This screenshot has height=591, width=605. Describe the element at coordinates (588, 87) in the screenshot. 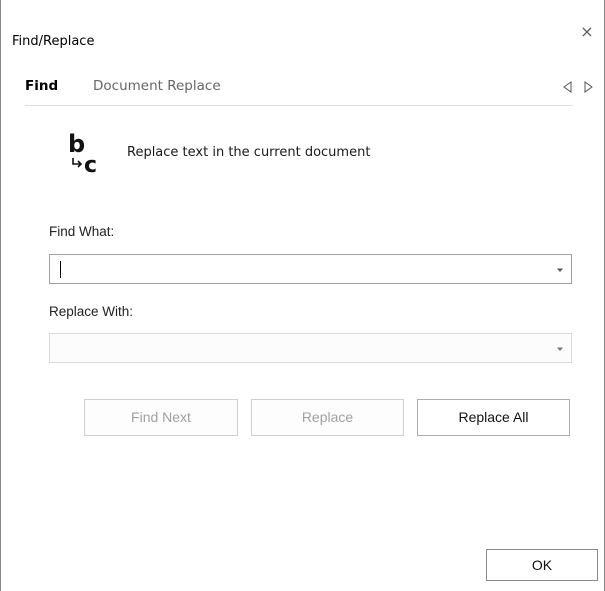

I see `triangle-right-outline-icon` at that location.